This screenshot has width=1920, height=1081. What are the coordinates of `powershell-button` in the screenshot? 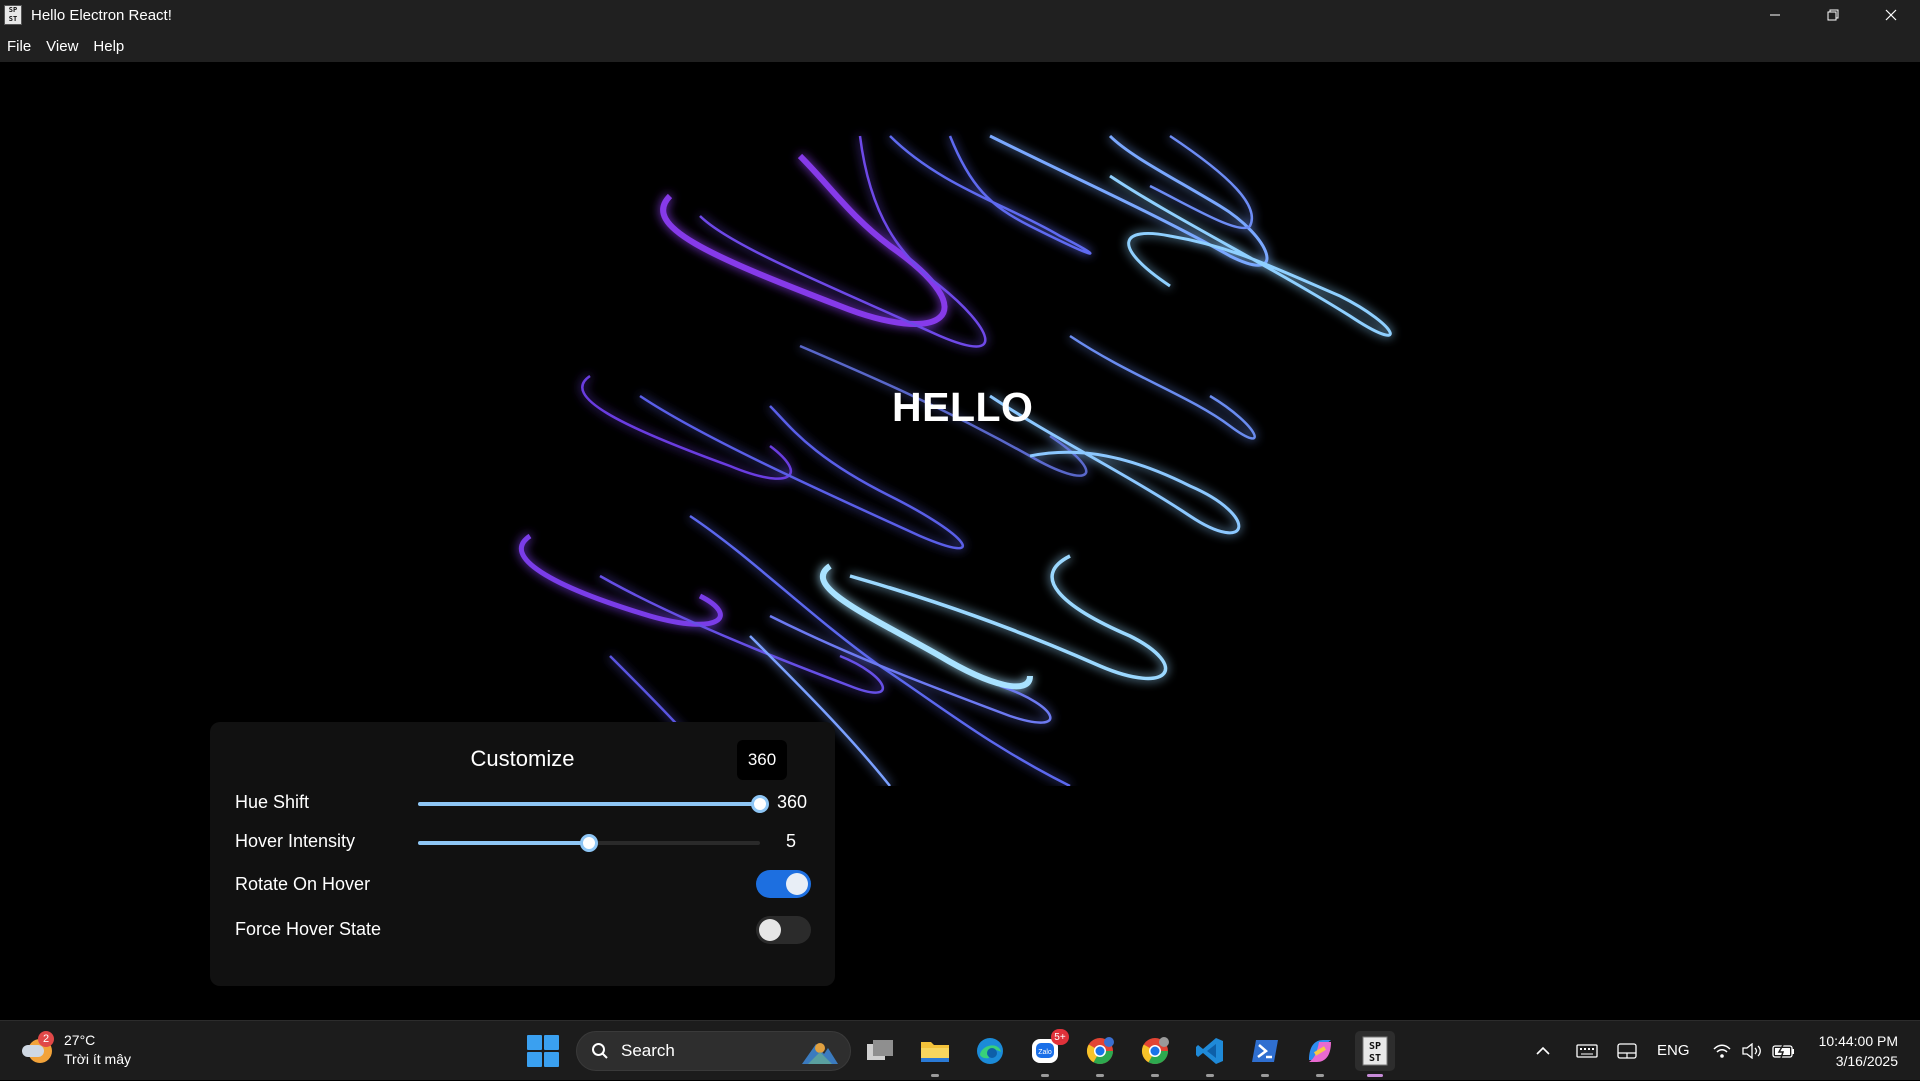 It's located at (1265, 1054).